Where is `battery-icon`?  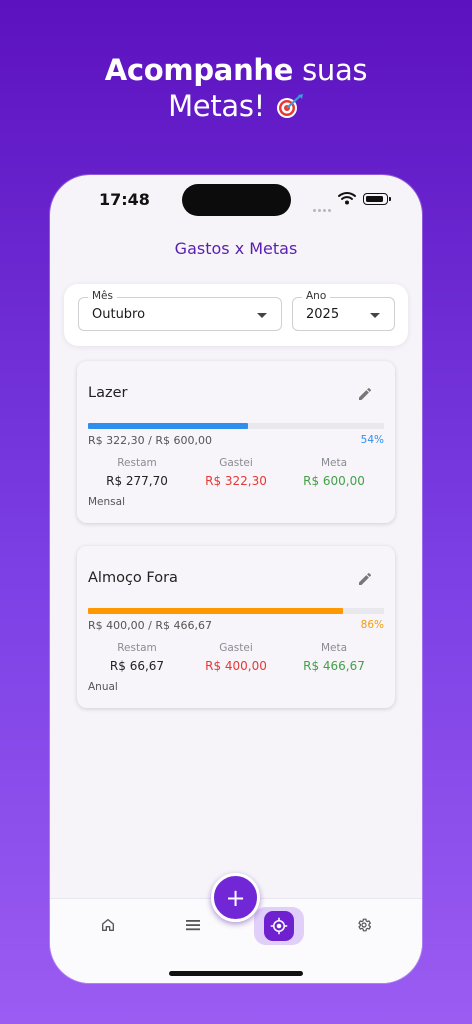
battery-icon is located at coordinates (377, 199).